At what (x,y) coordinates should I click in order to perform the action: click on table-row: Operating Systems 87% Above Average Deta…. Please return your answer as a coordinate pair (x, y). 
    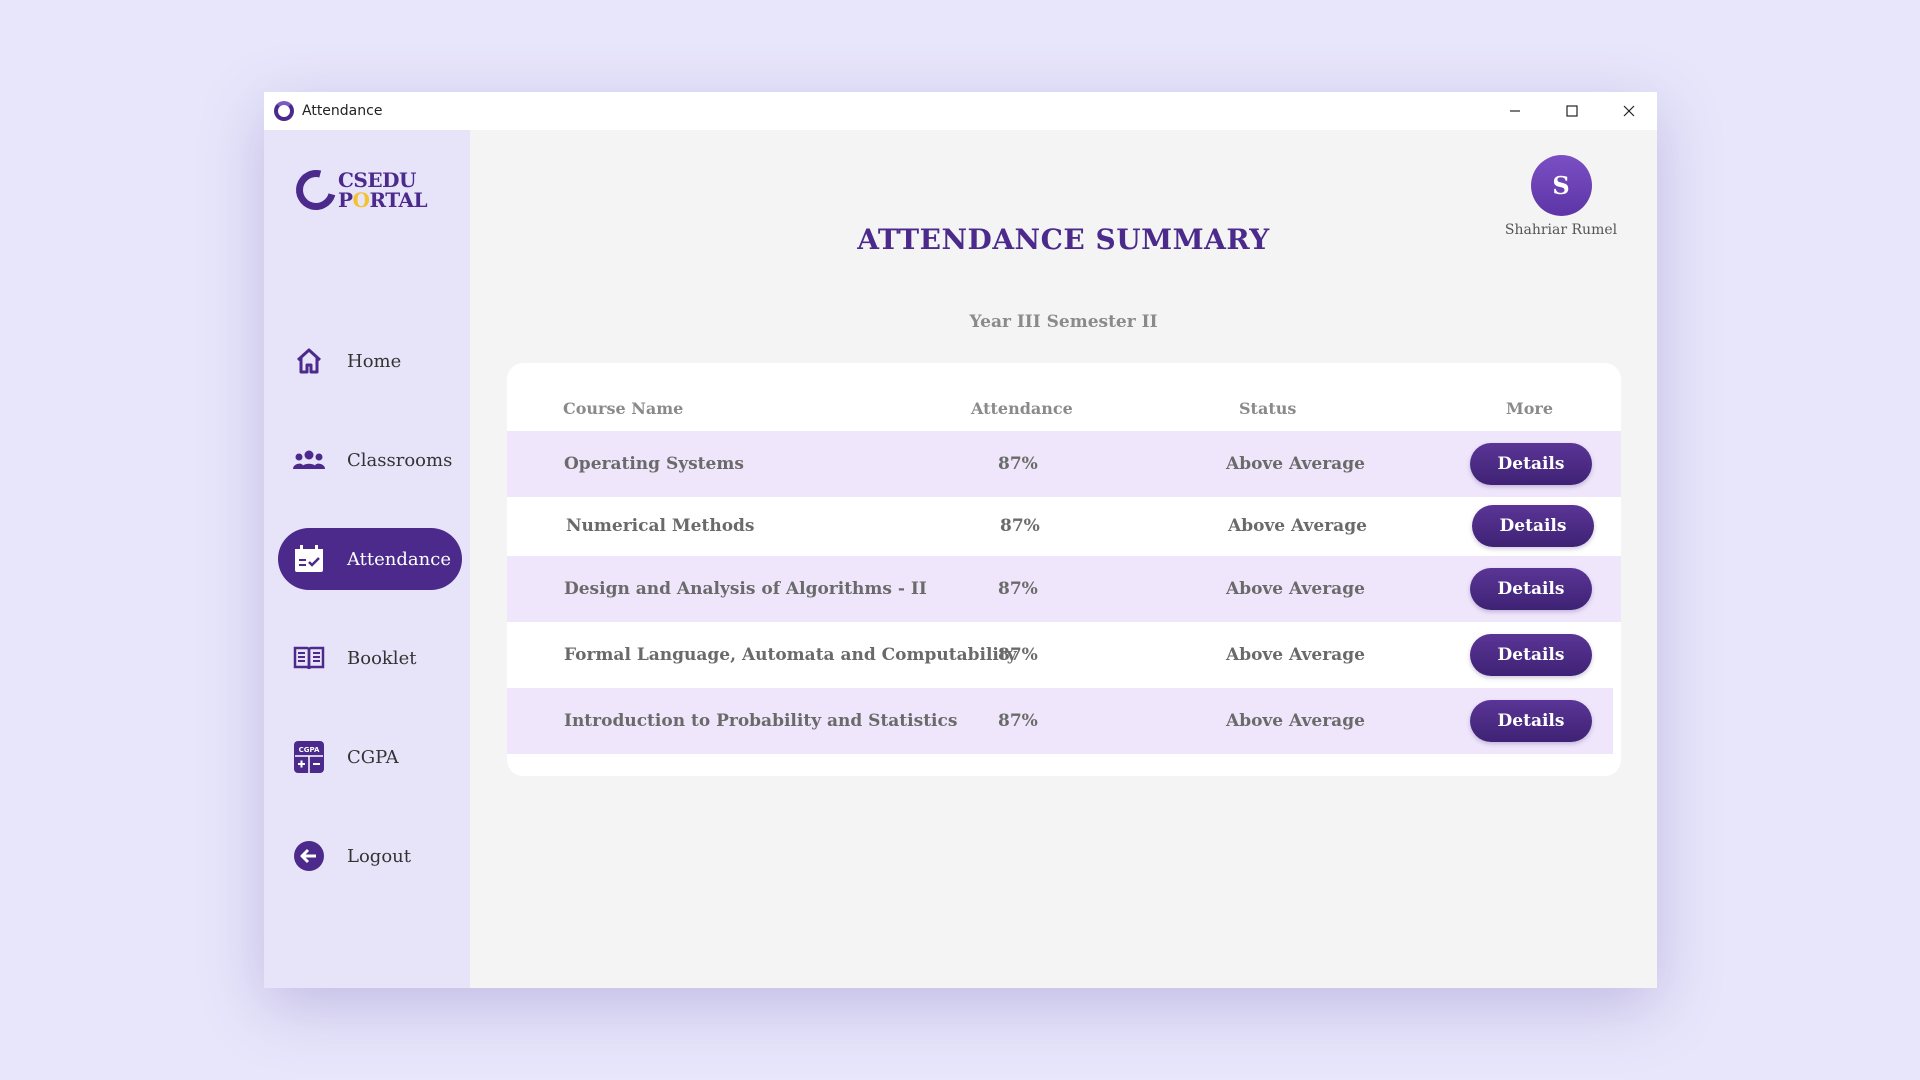
    Looking at the image, I should click on (1064, 464).